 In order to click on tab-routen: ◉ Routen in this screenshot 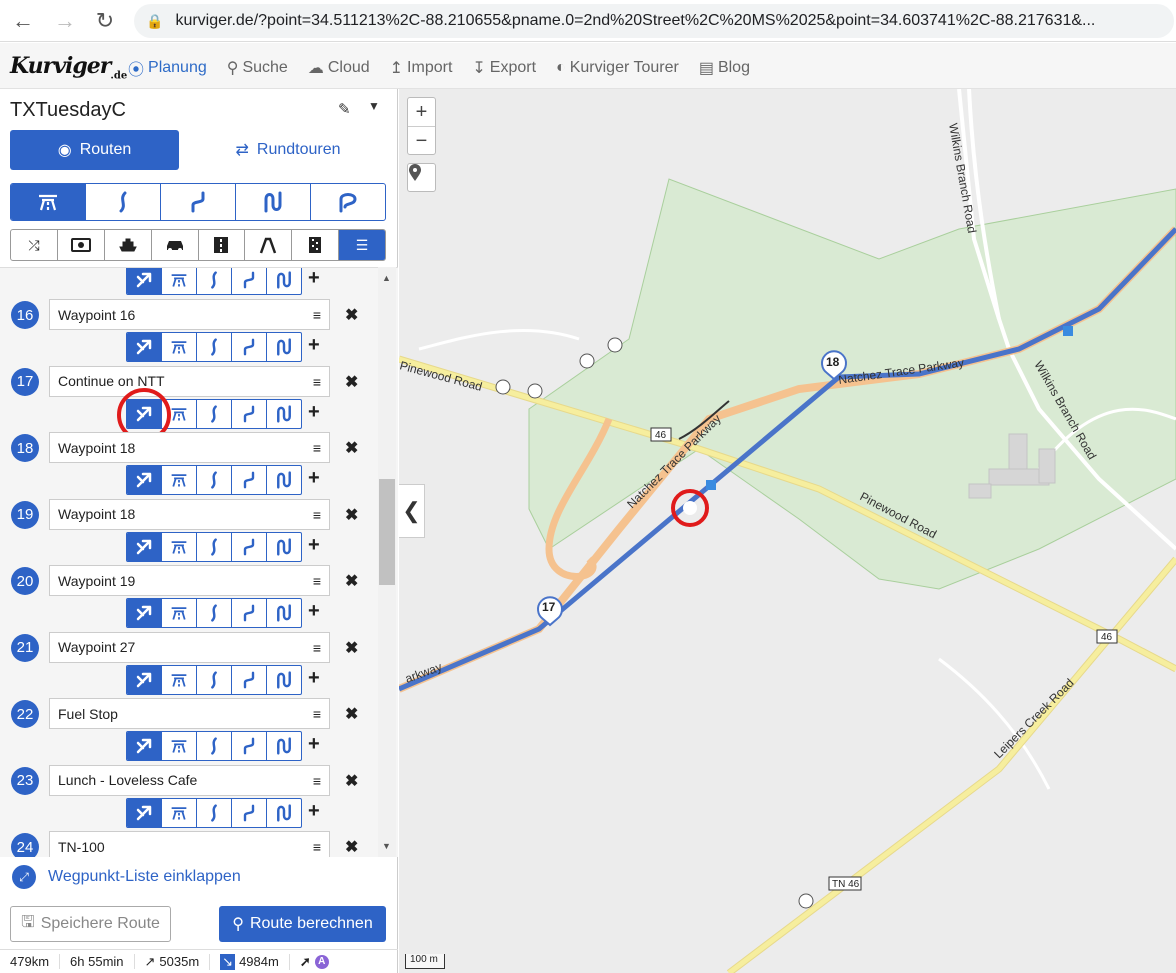, I will do `click(94, 150)`.